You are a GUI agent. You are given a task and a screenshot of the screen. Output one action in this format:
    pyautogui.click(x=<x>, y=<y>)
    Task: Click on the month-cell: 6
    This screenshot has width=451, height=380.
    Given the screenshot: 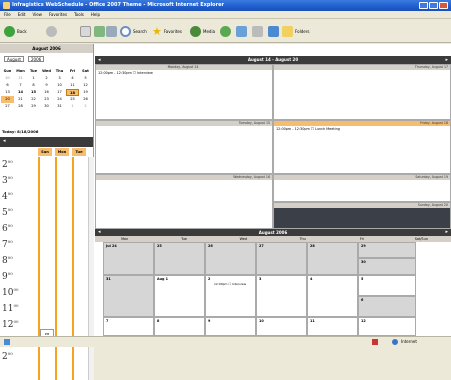 What is the action you would take?
    pyautogui.click(x=387, y=306)
    